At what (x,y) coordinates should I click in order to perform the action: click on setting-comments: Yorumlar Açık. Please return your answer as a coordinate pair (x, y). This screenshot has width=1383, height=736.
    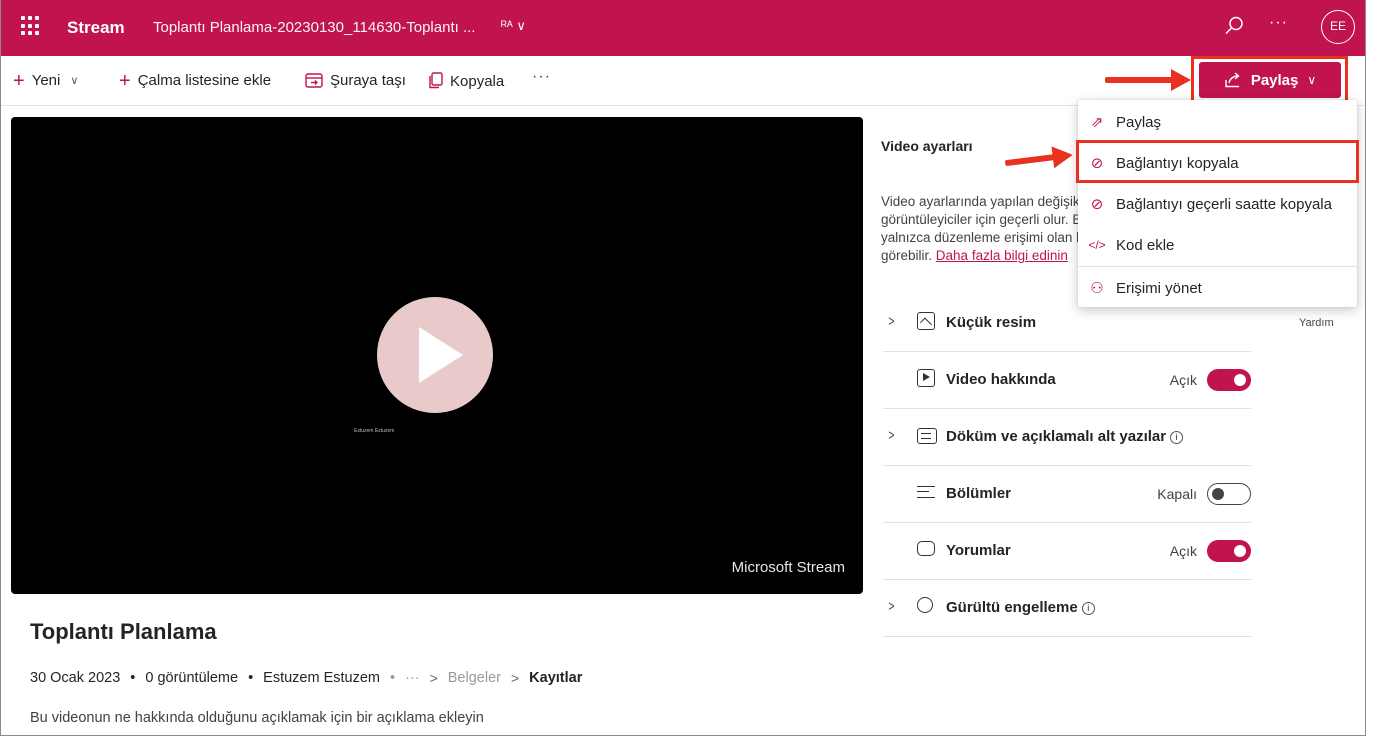
    Looking at the image, I should click on (1067, 551).